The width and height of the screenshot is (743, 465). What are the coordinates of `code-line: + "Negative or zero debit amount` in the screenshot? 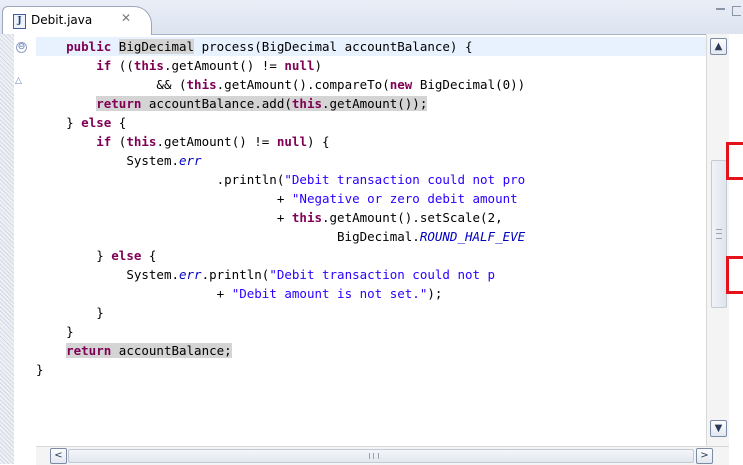 It's located at (280, 198).